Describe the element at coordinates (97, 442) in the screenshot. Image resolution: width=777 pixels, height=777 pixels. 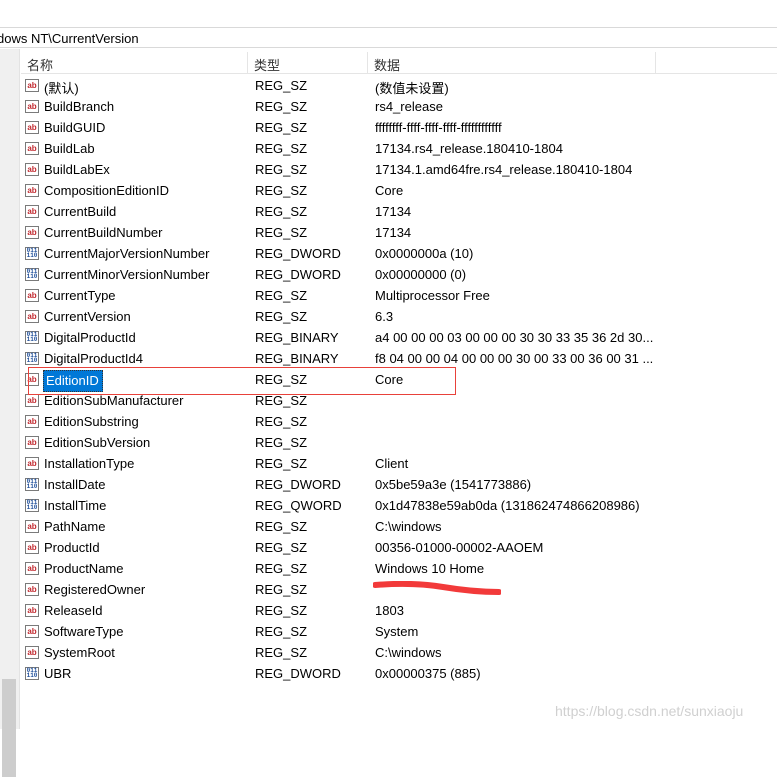
I see `value-name: EditionSubVersion` at that location.